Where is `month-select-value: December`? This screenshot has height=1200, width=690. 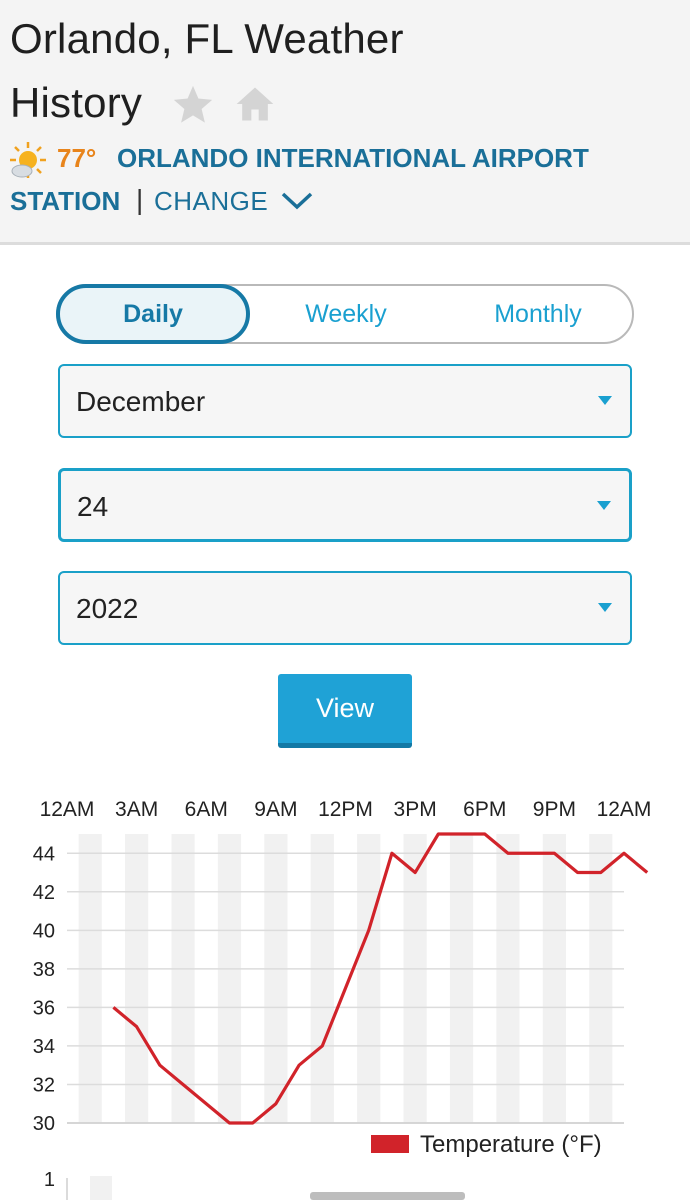
month-select-value: December is located at coordinates (141, 401).